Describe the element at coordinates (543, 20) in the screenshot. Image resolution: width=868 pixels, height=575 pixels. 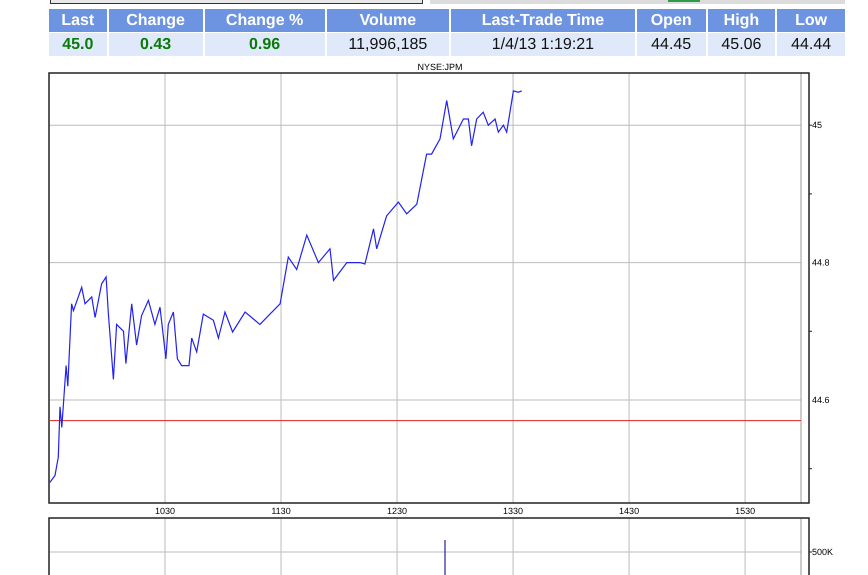
I see `column-header: Last-Trade Time` at that location.